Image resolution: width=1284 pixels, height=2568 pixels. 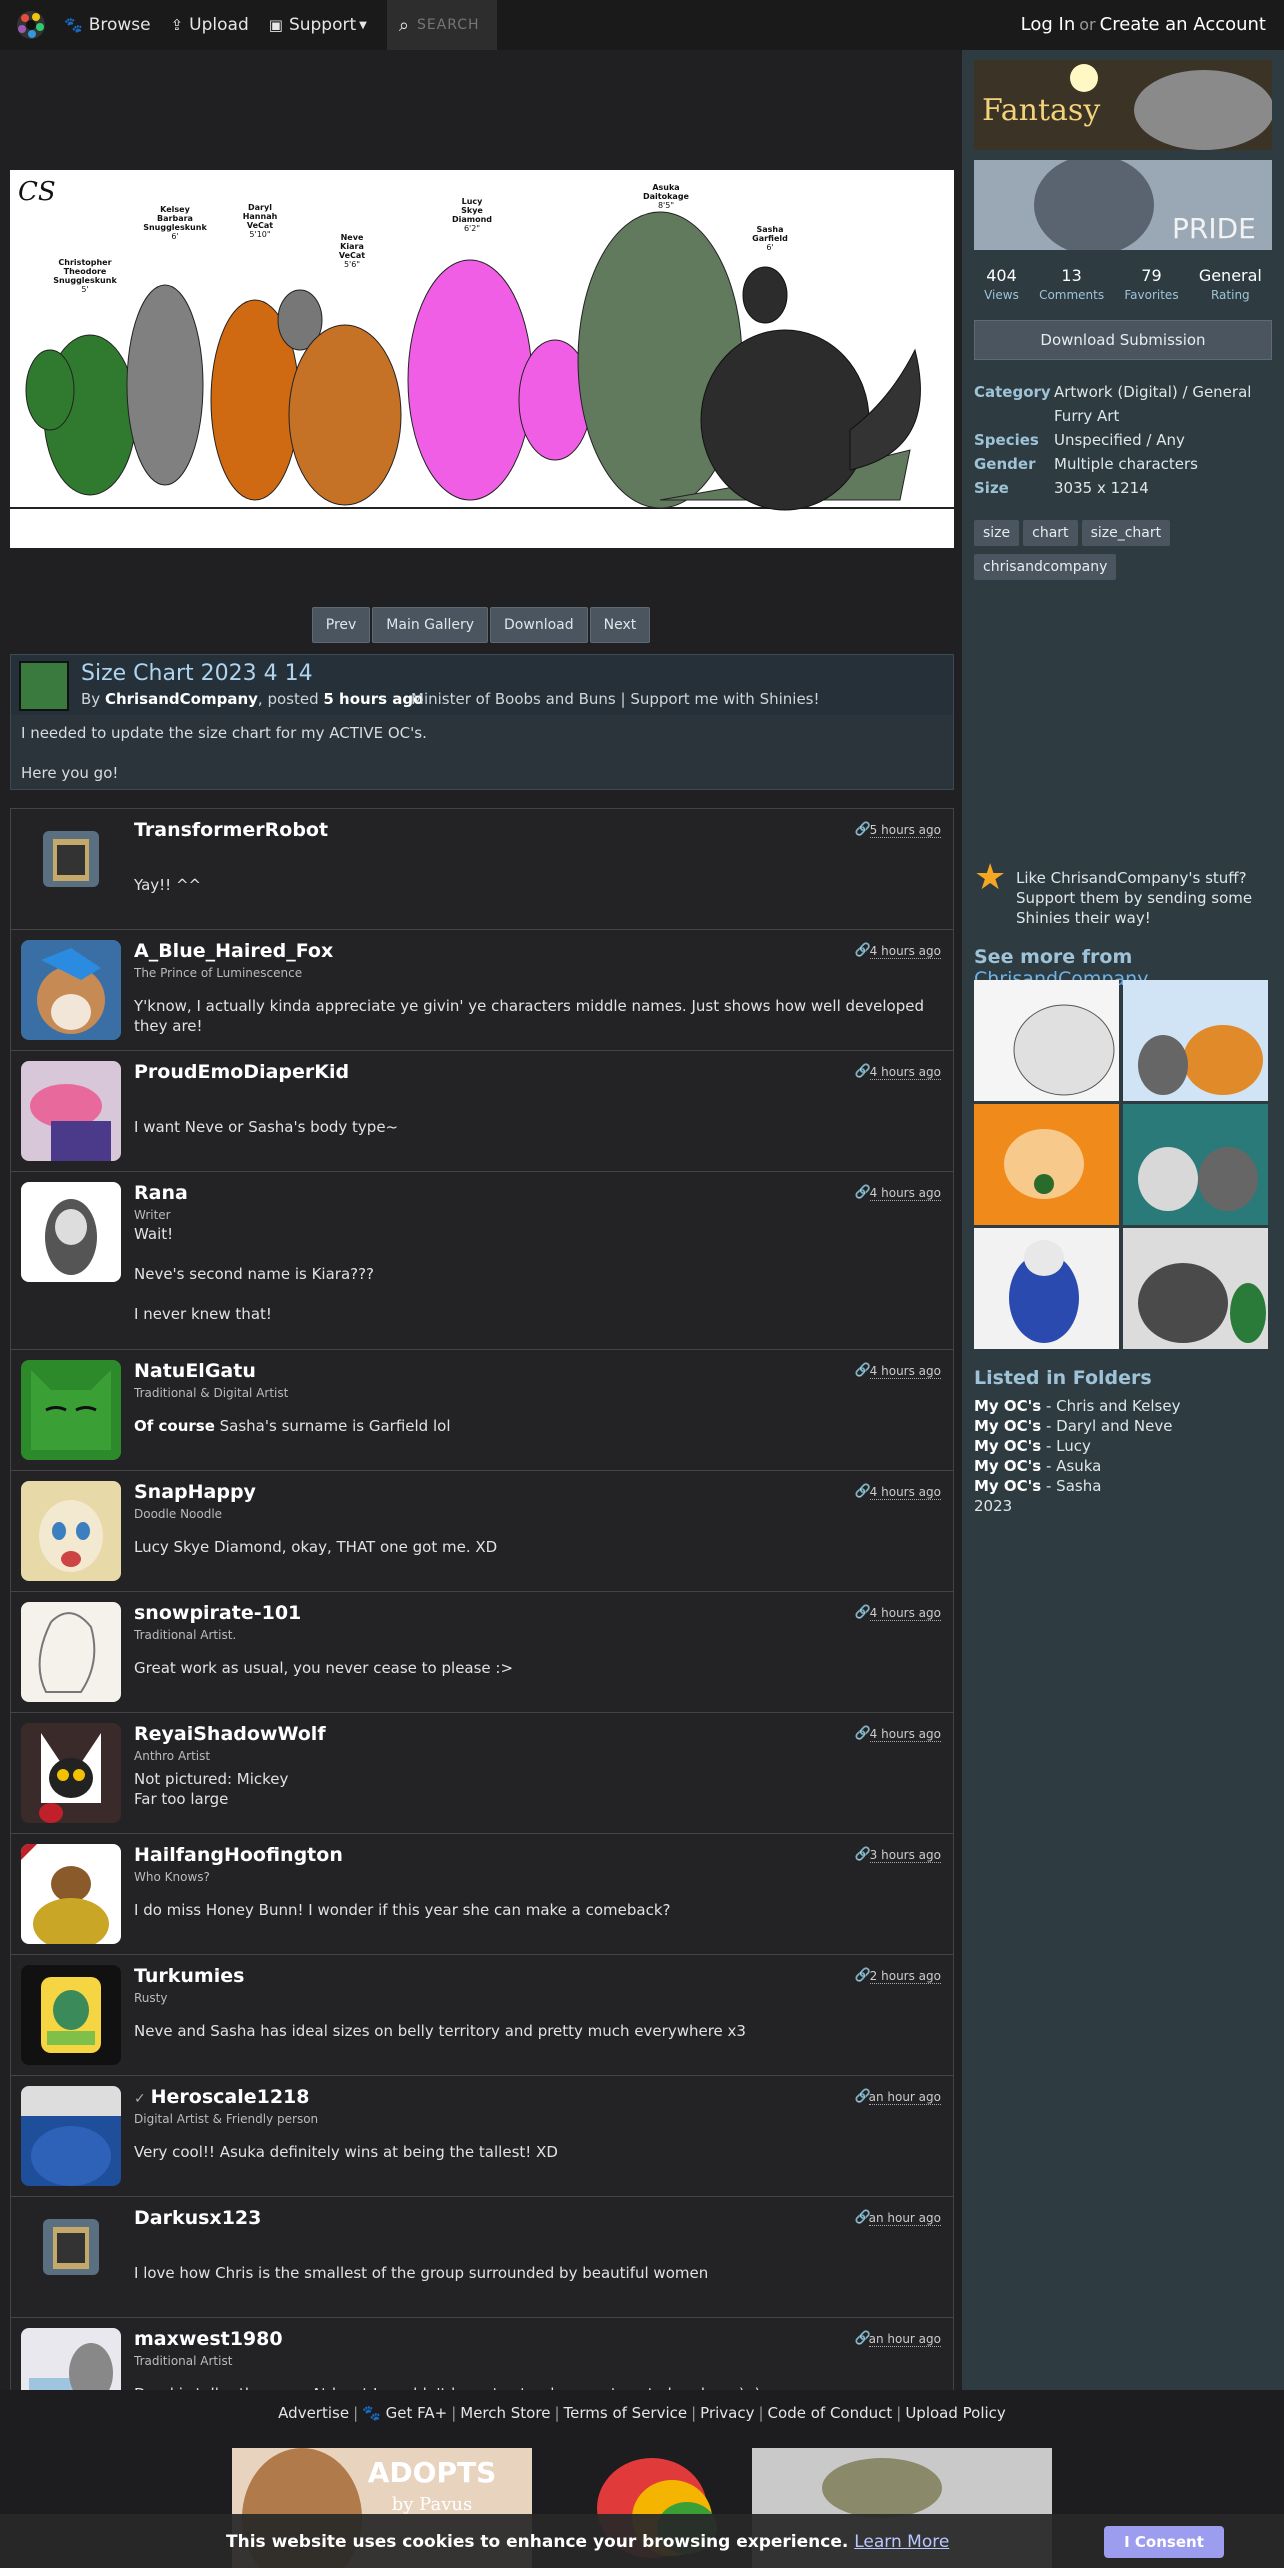 What do you see at coordinates (417, 2413) in the screenshot?
I see `footer-link-fa-plus: Get FA+` at bounding box center [417, 2413].